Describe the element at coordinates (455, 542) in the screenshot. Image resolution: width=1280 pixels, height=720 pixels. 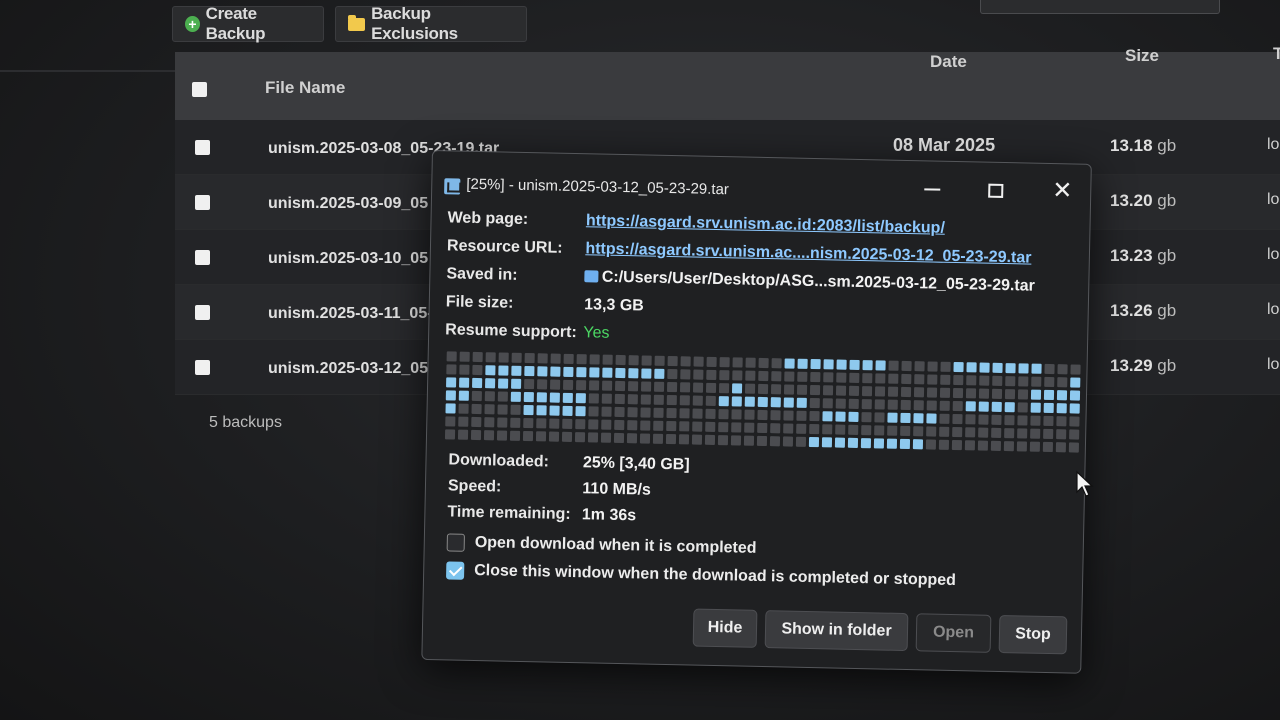
I see `open-when-complete-checkbox` at that location.